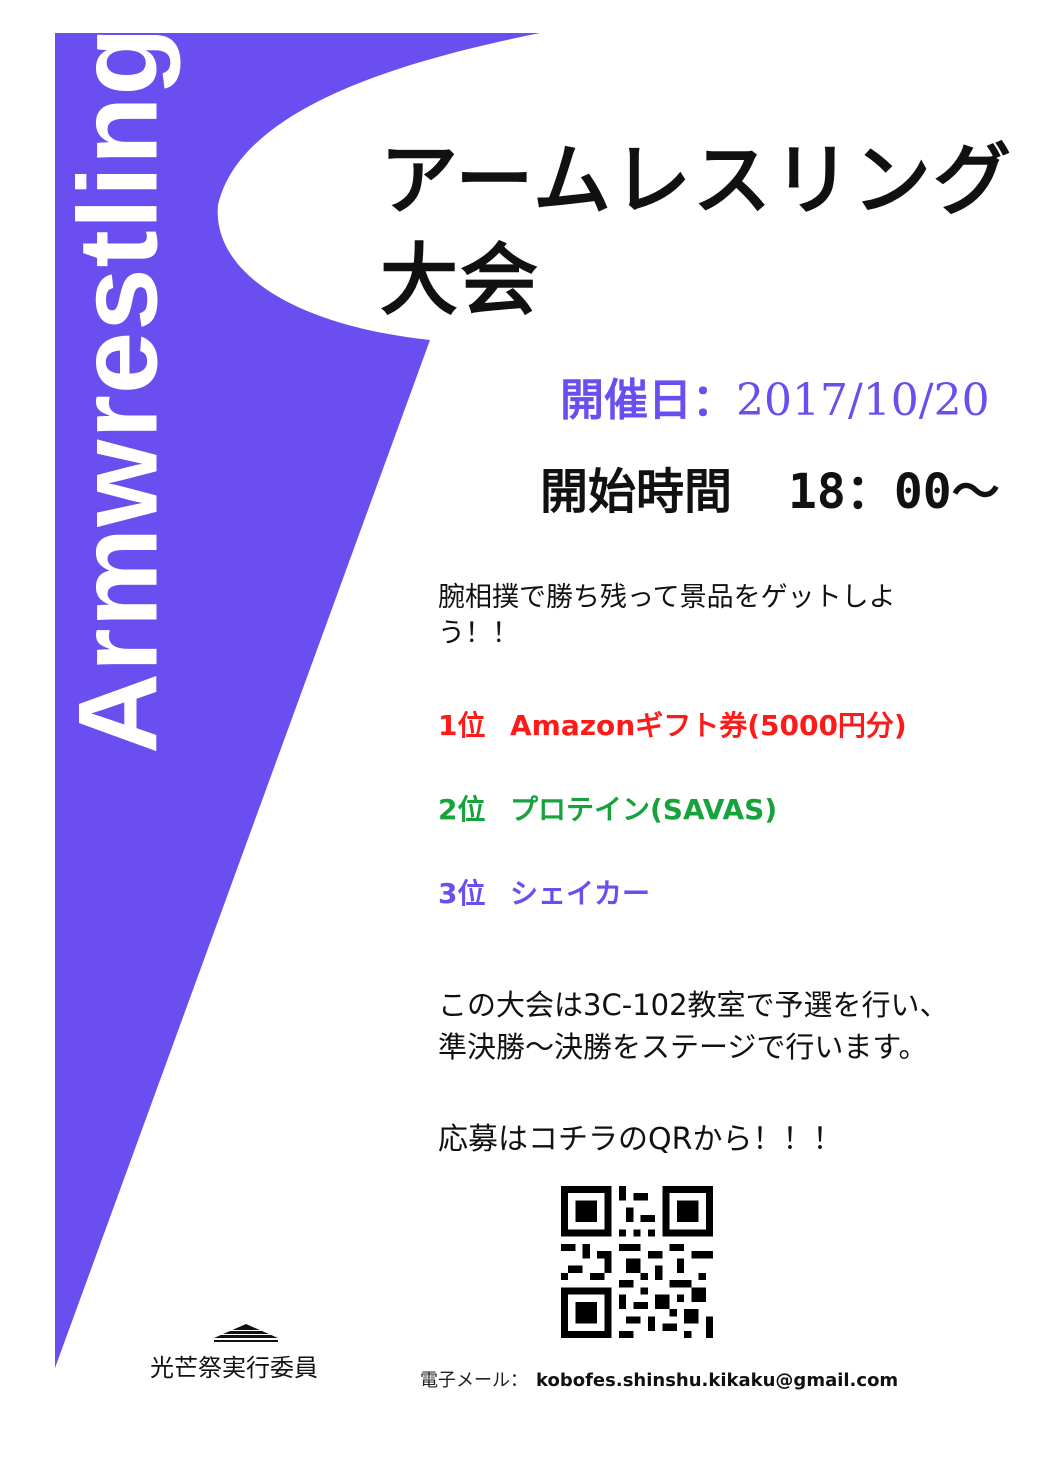  Describe the element at coordinates (693, 1005) in the screenshot. I see `description-line1: この大会は3C-102教室で予選を行い、` at that location.